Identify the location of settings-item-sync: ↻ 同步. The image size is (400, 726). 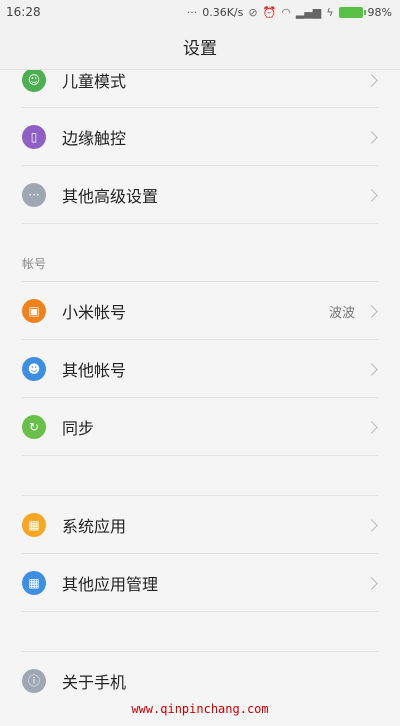
(200, 427).